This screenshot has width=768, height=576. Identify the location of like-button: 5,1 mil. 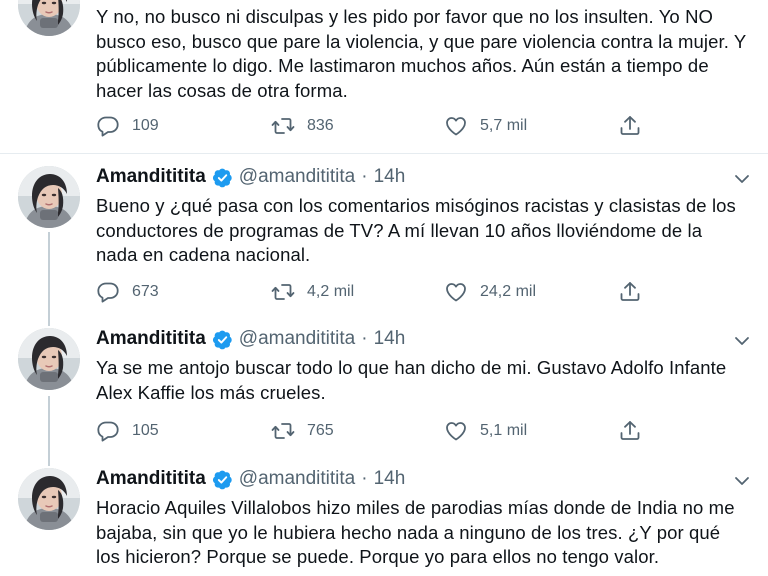
(485, 431).